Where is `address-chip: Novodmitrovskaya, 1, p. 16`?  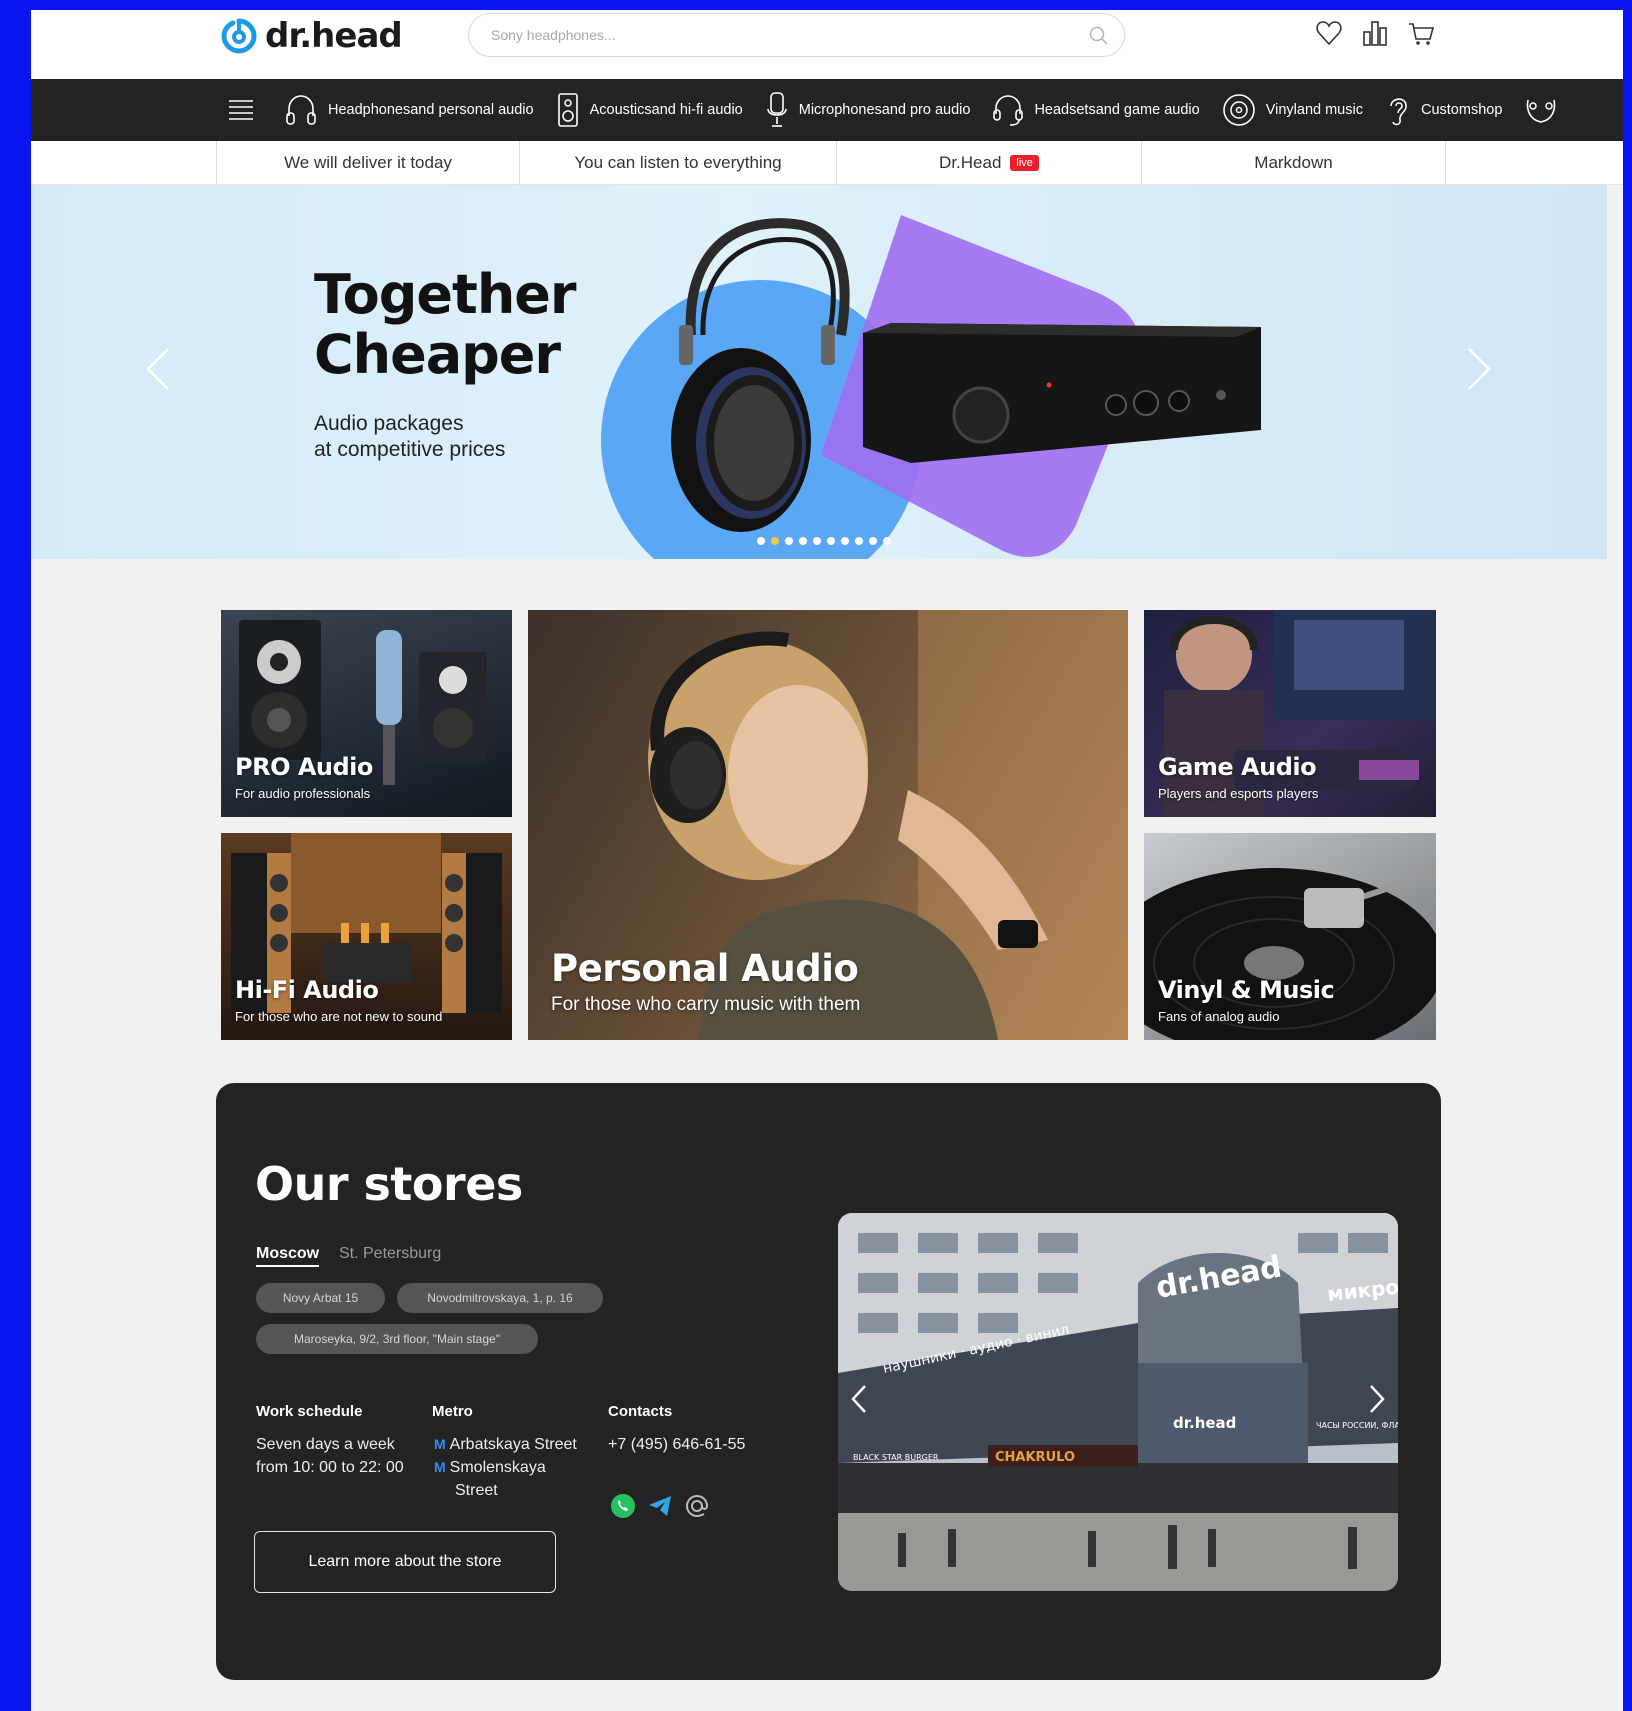 address-chip: Novodmitrovskaya, 1, p. 16 is located at coordinates (500, 1298).